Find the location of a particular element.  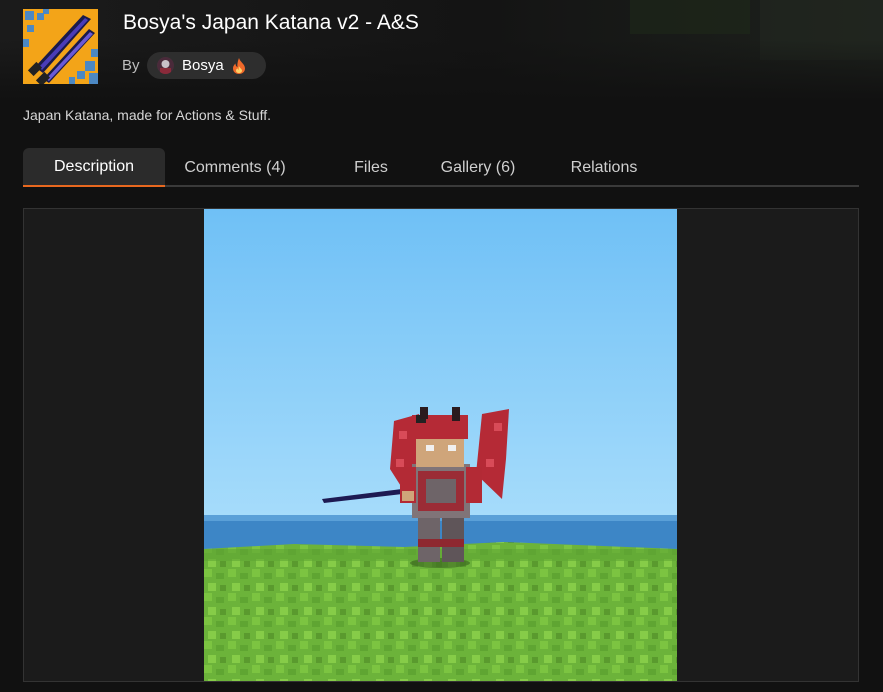

tab-files: Files is located at coordinates (371, 167).